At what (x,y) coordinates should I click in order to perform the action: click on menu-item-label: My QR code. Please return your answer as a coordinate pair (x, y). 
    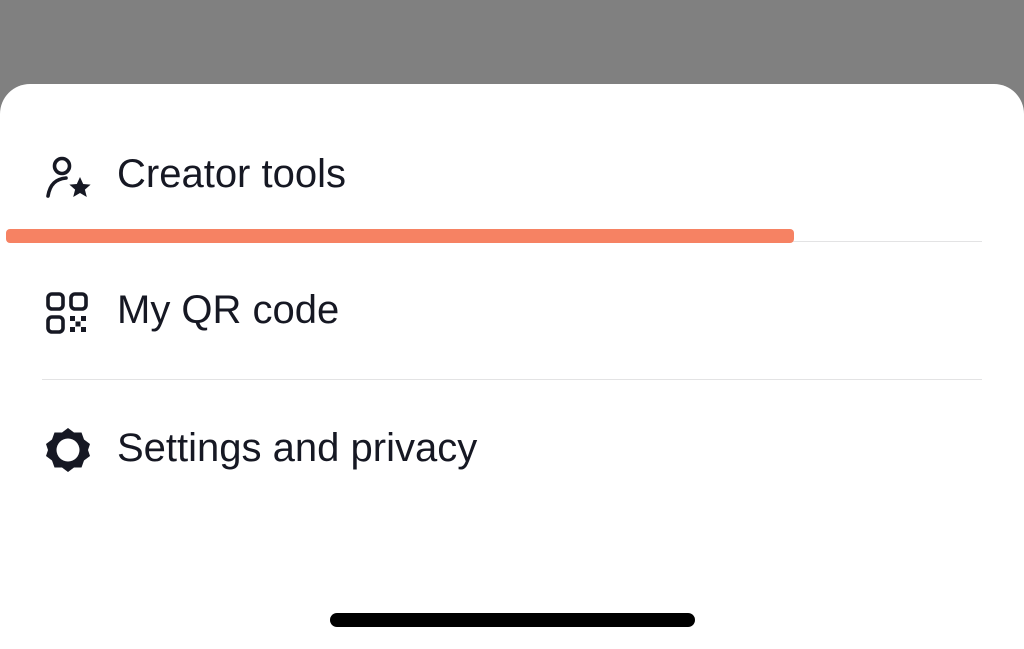
    Looking at the image, I should click on (228, 310).